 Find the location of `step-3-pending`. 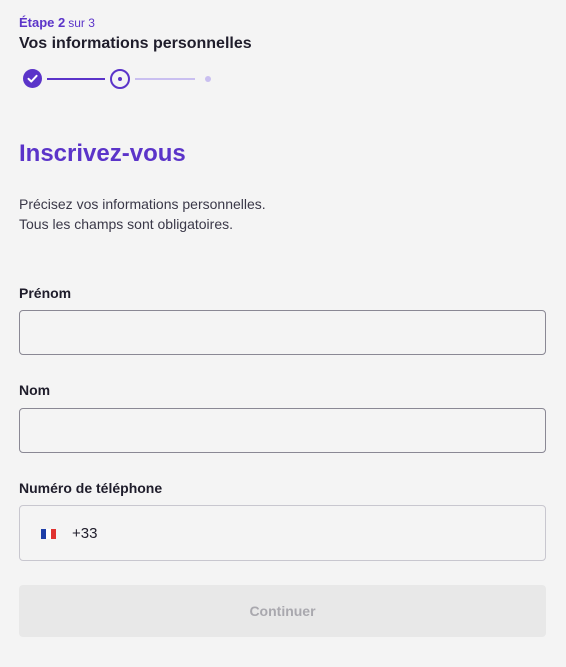

step-3-pending is located at coordinates (208, 79).